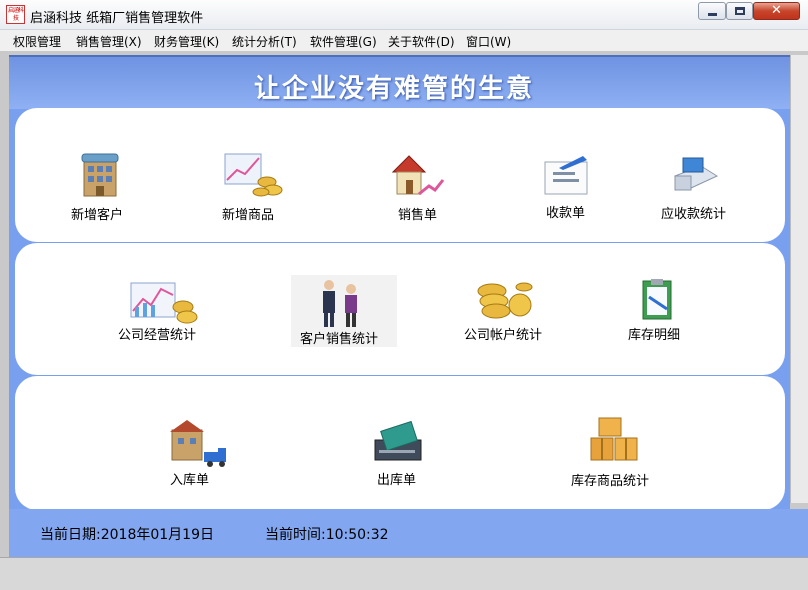 This screenshot has height=590, width=808. Describe the element at coordinates (398, 440) in the screenshot. I see `card-swipe-icon` at that location.